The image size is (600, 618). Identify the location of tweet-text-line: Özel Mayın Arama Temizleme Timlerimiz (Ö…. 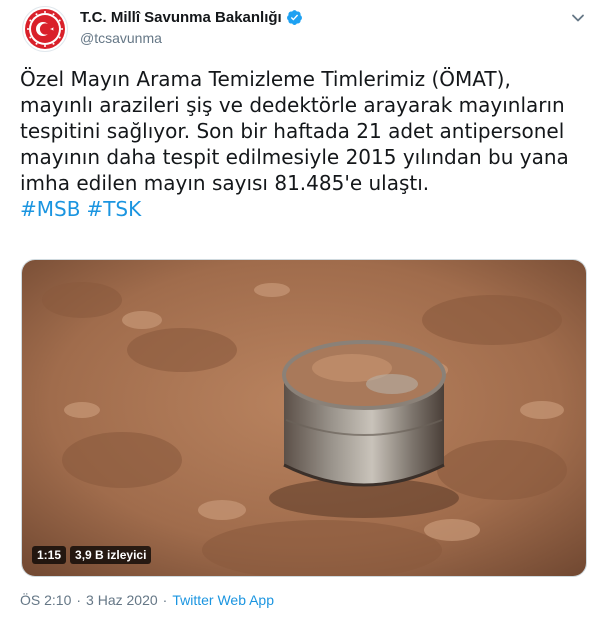
(265, 79).